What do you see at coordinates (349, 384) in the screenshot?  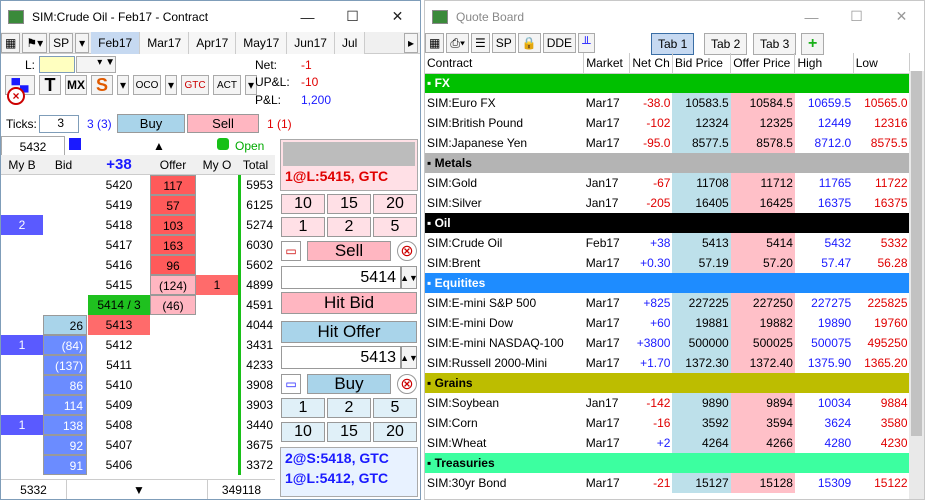 I see `buy-button: Buy` at bounding box center [349, 384].